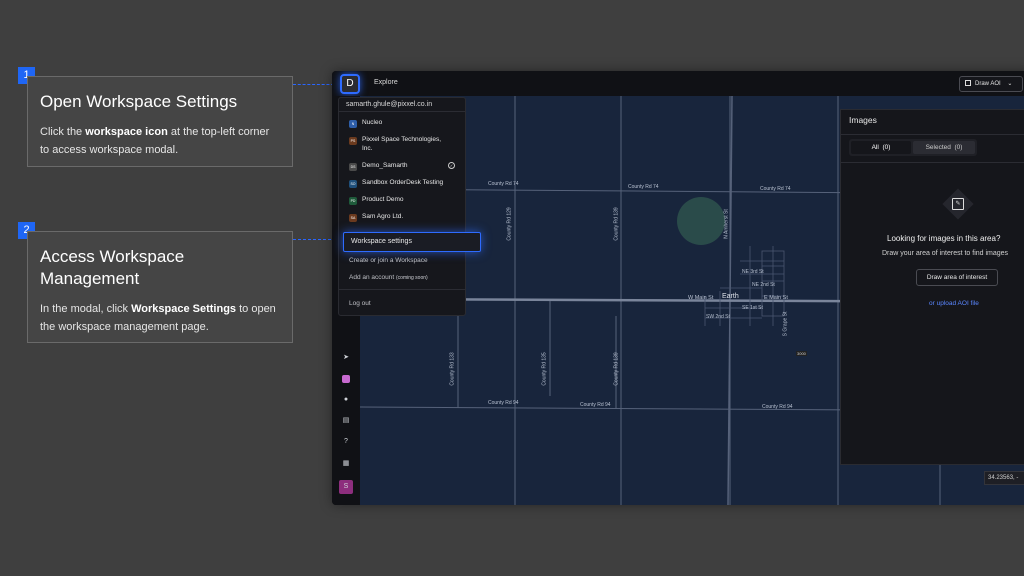 This screenshot has height=576, width=1024. I want to click on explore-tab: Explore, so click(386, 82).